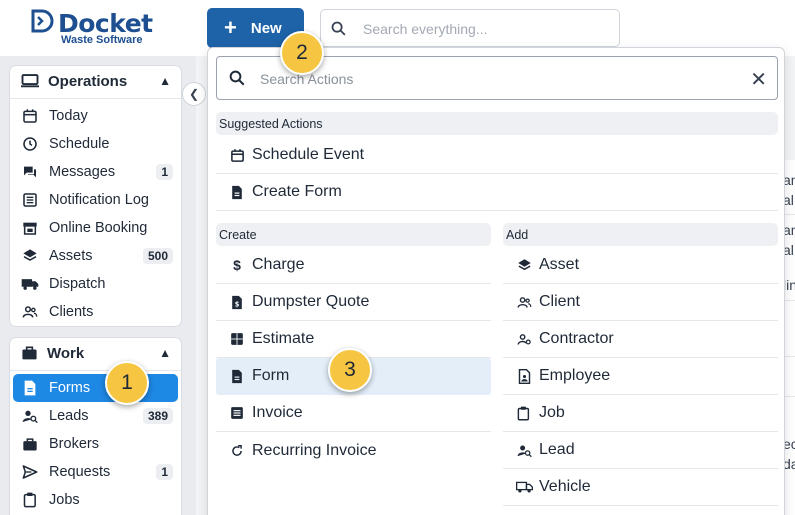  What do you see at coordinates (157, 256) in the screenshot?
I see `count-badge: 500` at bounding box center [157, 256].